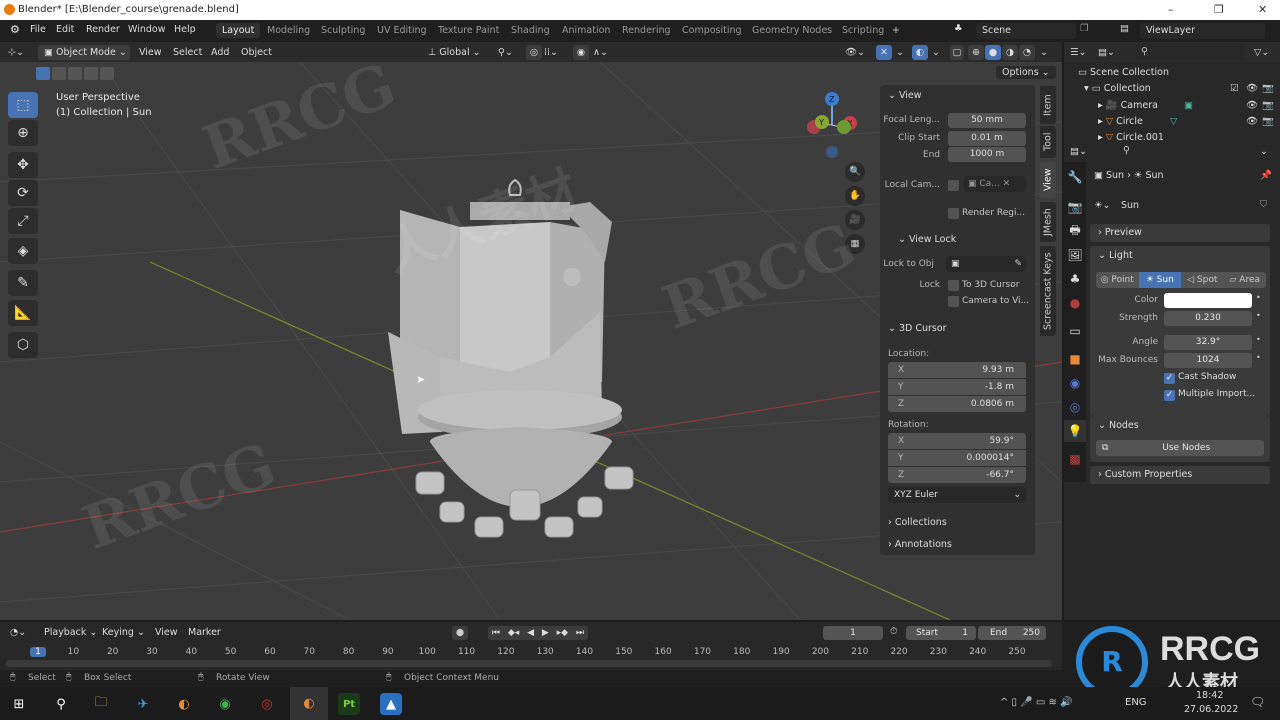 The height and width of the screenshot is (720, 1280). Describe the element at coordinates (1075, 303) in the screenshot. I see `world-properties-tab-icon: ●` at that location.